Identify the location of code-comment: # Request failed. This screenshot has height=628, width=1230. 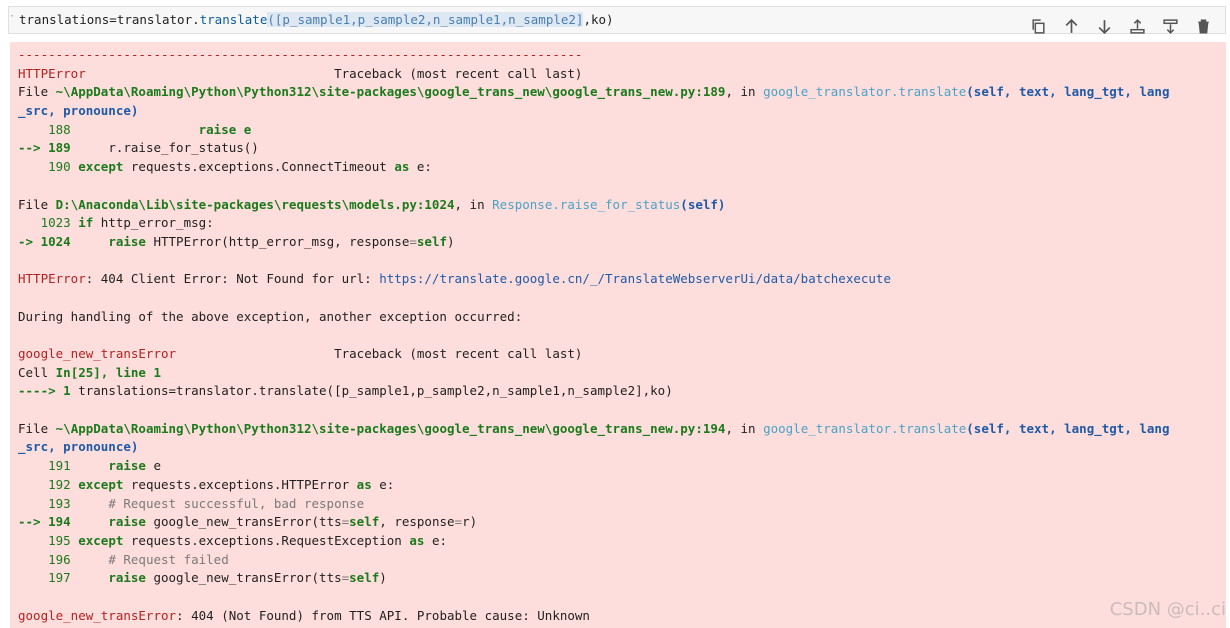
(149, 559).